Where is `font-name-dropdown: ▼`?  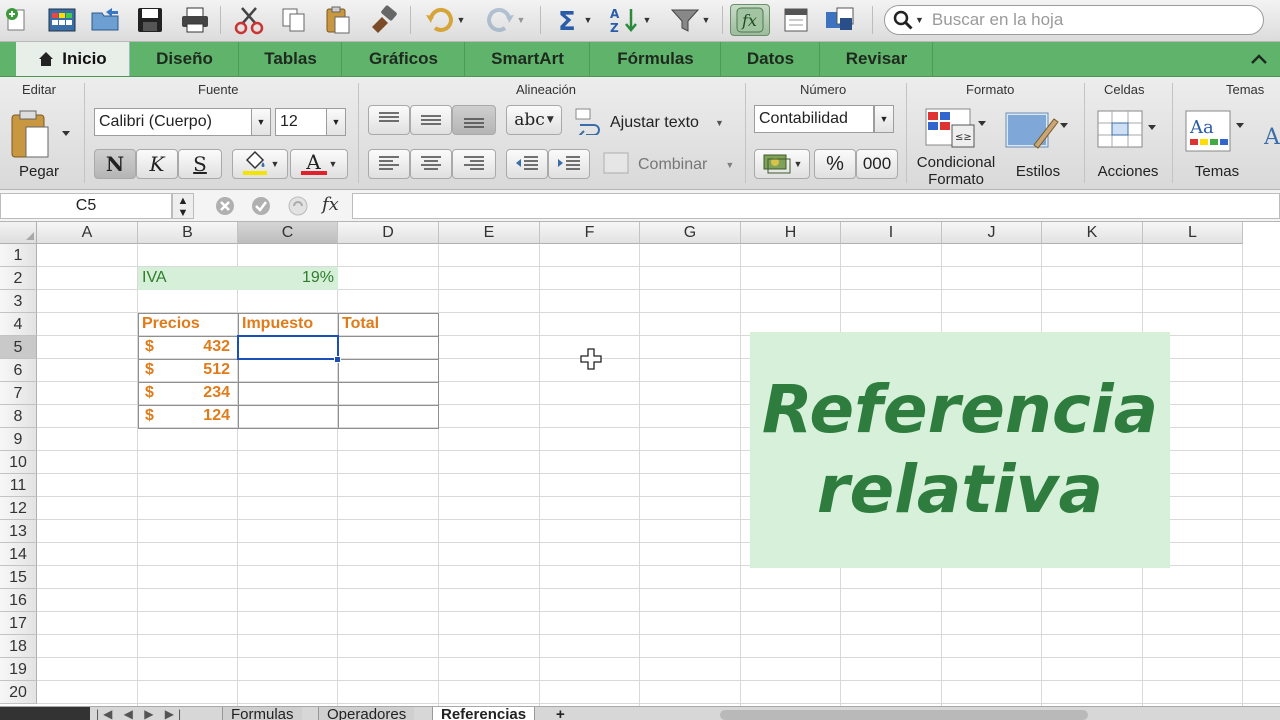 font-name-dropdown: ▼ is located at coordinates (261, 122).